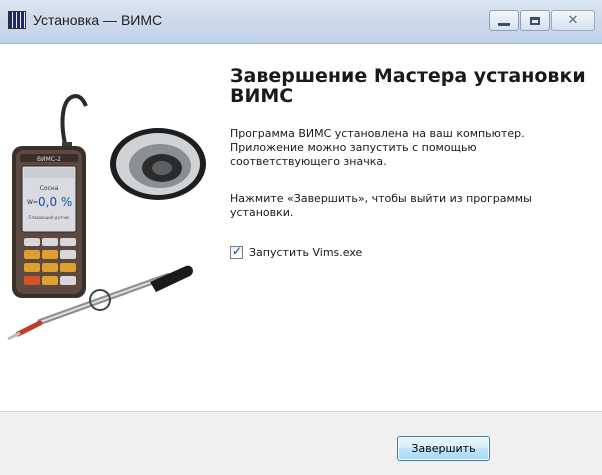 Image resolution: width=602 pixels, height=475 pixels. I want to click on minimize-button, so click(504, 20).